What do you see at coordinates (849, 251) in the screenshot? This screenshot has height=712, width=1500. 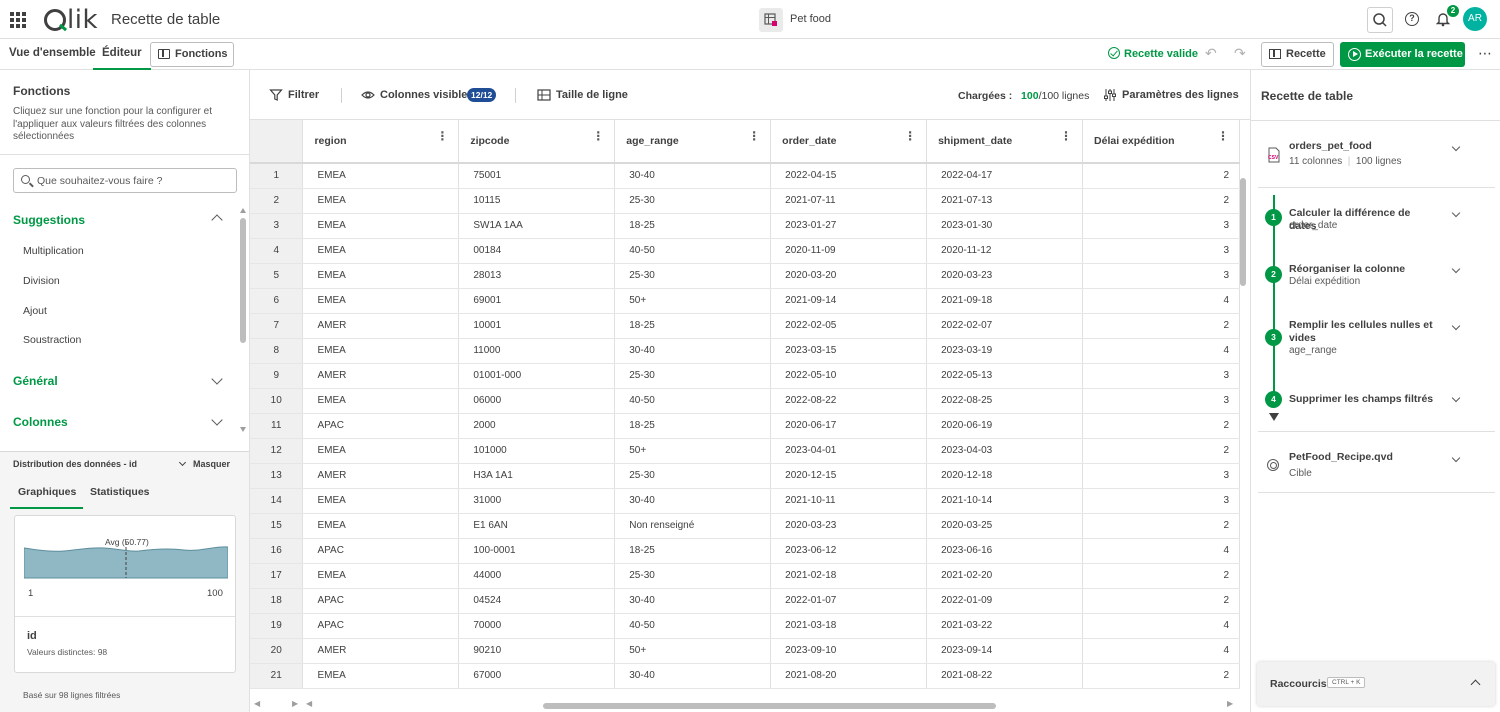 I see `table-cell: 2020-11-09` at bounding box center [849, 251].